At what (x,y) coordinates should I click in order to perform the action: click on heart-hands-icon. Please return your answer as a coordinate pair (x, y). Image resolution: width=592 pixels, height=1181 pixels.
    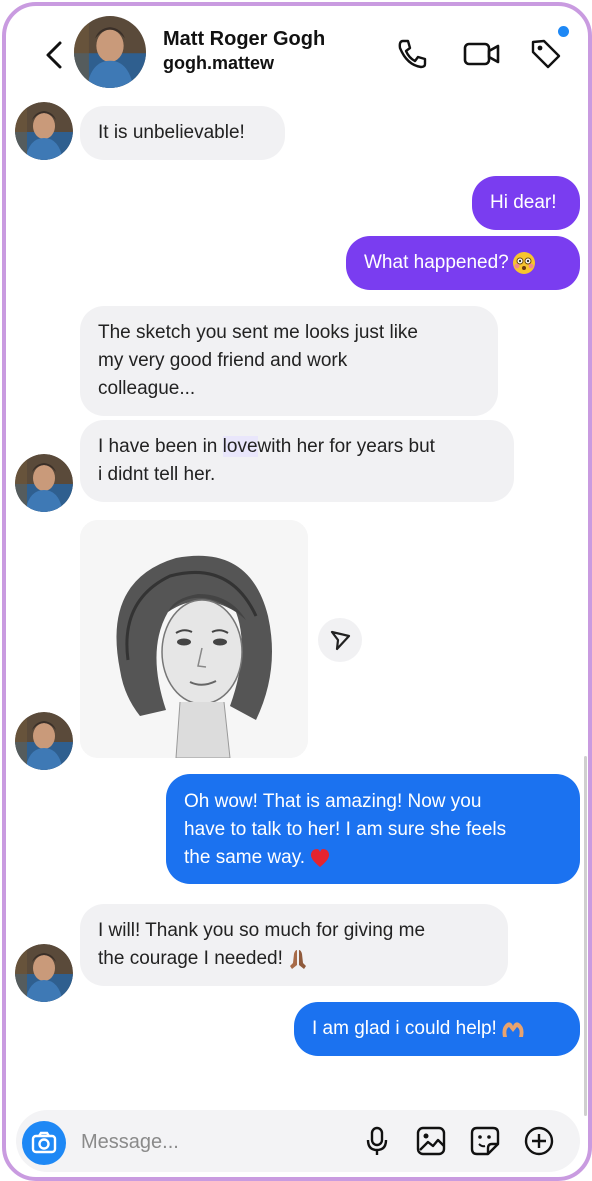
    Looking at the image, I should click on (512, 1029).